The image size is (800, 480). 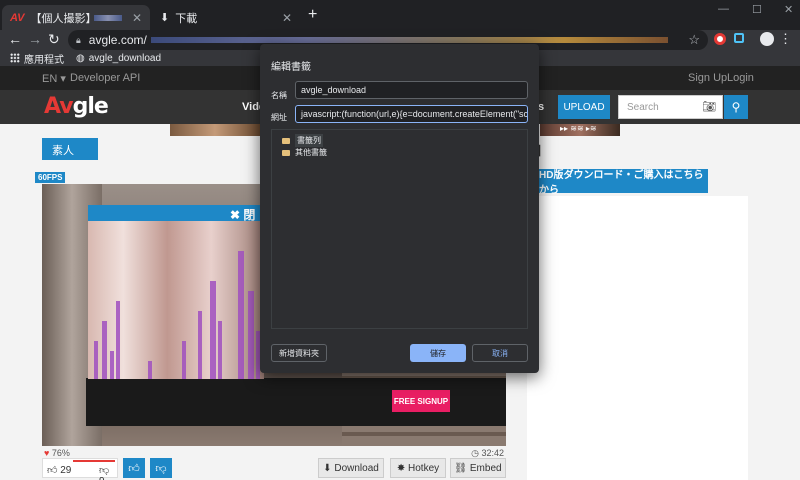 I want to click on login-link: Login, so click(x=740, y=78).